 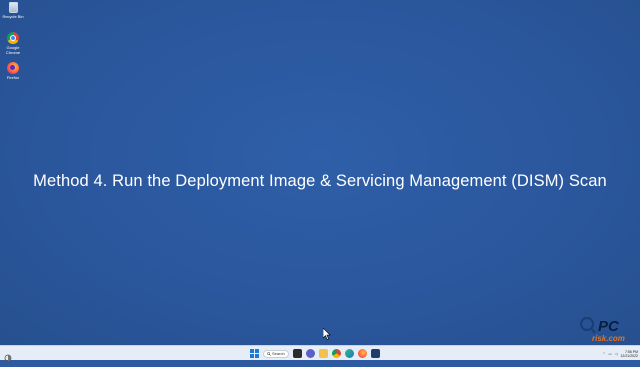 I want to click on search-icon, so click(x=269, y=353).